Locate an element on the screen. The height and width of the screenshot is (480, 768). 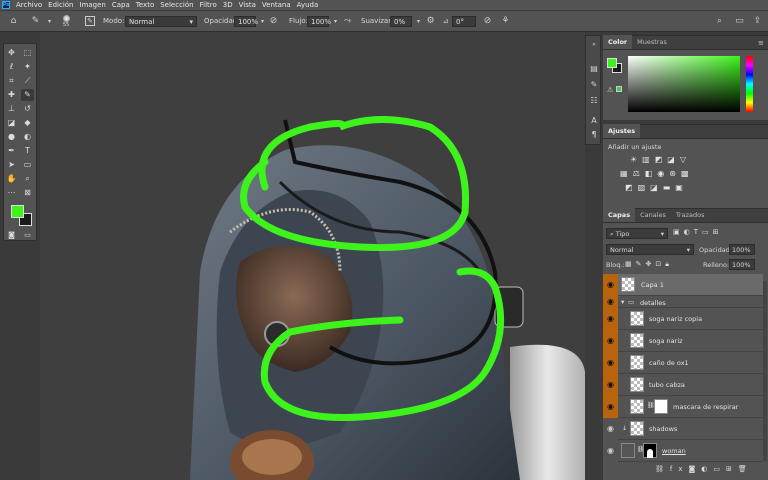
new-layer-icon: ⊞ is located at coordinates (732, 469).